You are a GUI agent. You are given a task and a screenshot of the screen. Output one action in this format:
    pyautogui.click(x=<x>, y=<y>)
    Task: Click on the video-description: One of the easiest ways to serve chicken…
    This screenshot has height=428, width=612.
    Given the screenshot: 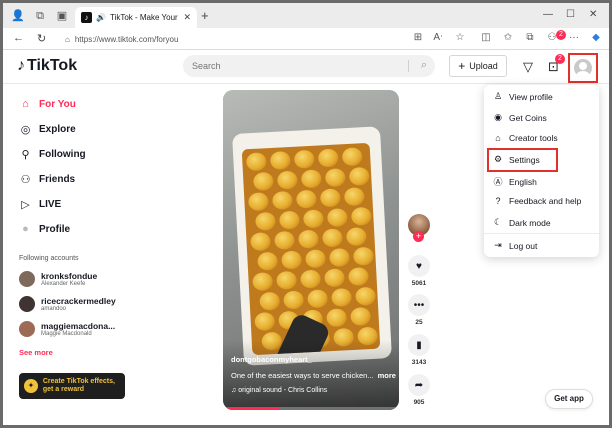 What is the action you would take?
    pyautogui.click(x=313, y=375)
    